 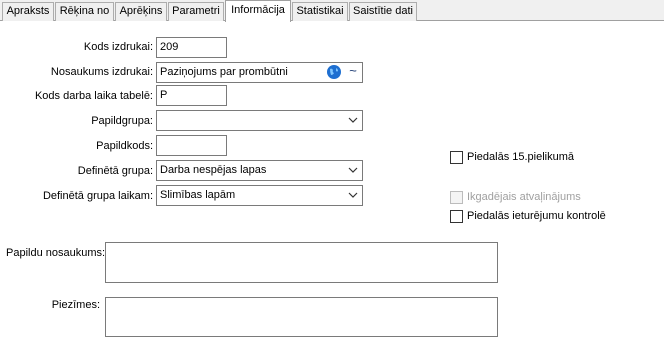 What do you see at coordinates (259, 195) in the screenshot?
I see `definetagrupa-laikam-select: Slimības lapām` at bounding box center [259, 195].